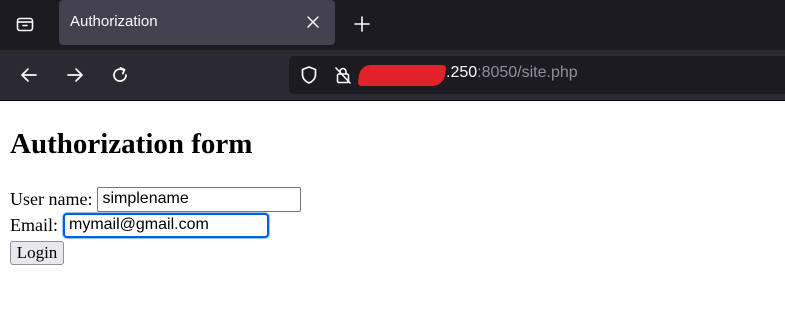 The image size is (785, 320). What do you see at coordinates (131, 144) in the screenshot?
I see `page-title: Authorization form` at bounding box center [131, 144].